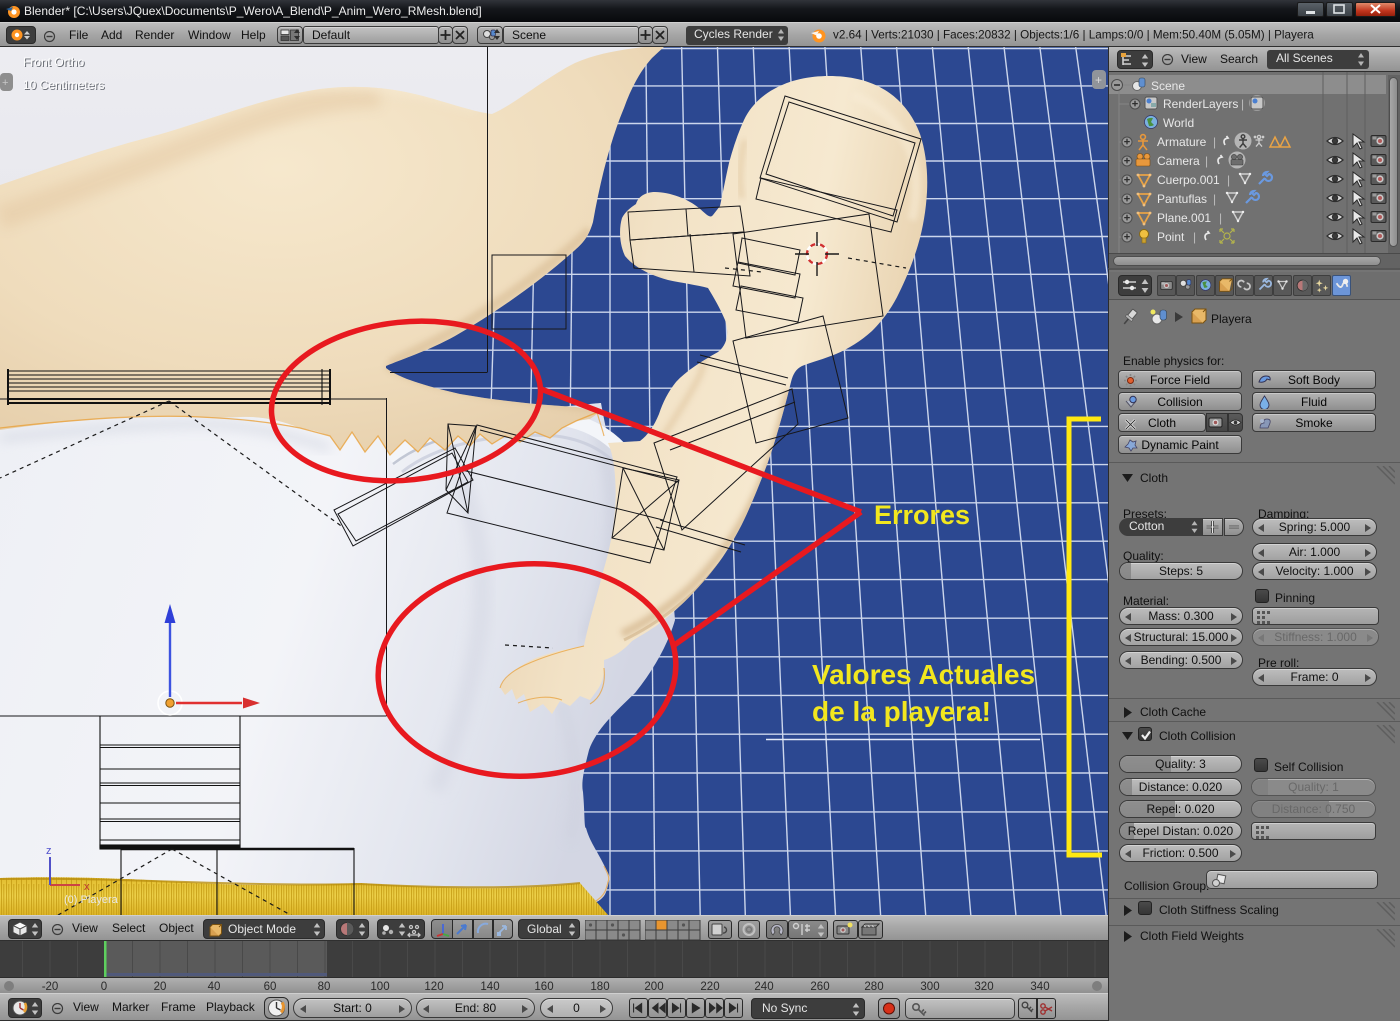 Image resolution: width=1400 pixels, height=1021 pixels. Describe the element at coordinates (543, 987) in the screenshot. I see `svg-text: 160` at that location.